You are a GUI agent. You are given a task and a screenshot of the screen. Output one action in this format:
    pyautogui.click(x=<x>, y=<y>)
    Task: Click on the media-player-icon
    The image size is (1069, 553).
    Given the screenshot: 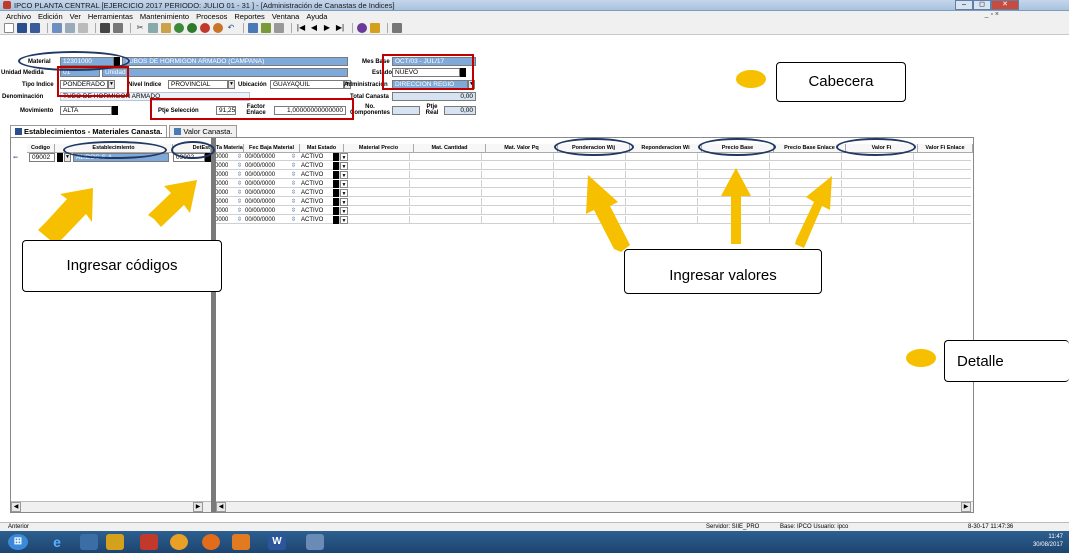 What is the action you would take?
    pyautogui.click(x=149, y=542)
    